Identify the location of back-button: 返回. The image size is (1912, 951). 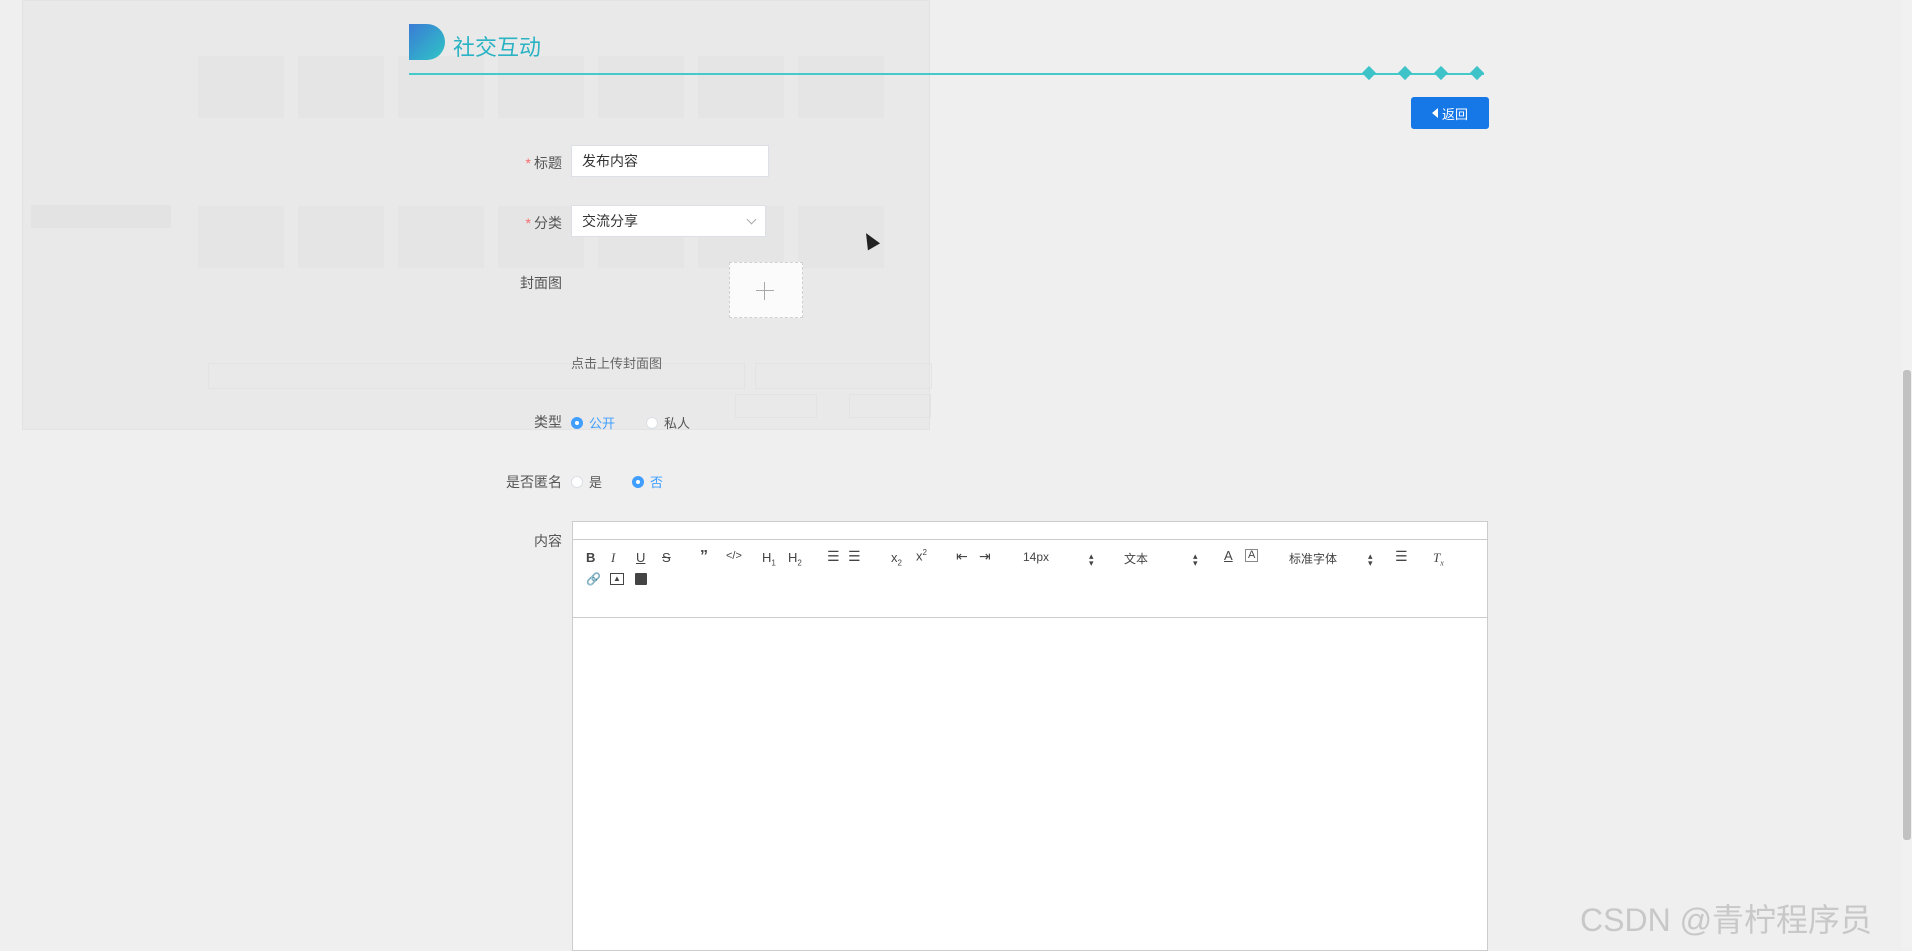
(1450, 113).